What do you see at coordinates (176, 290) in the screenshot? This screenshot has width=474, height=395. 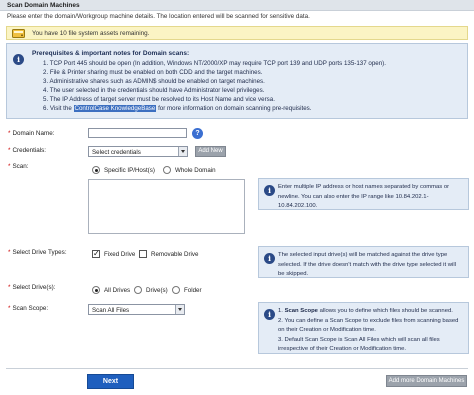 I see `folder-radio` at bounding box center [176, 290].